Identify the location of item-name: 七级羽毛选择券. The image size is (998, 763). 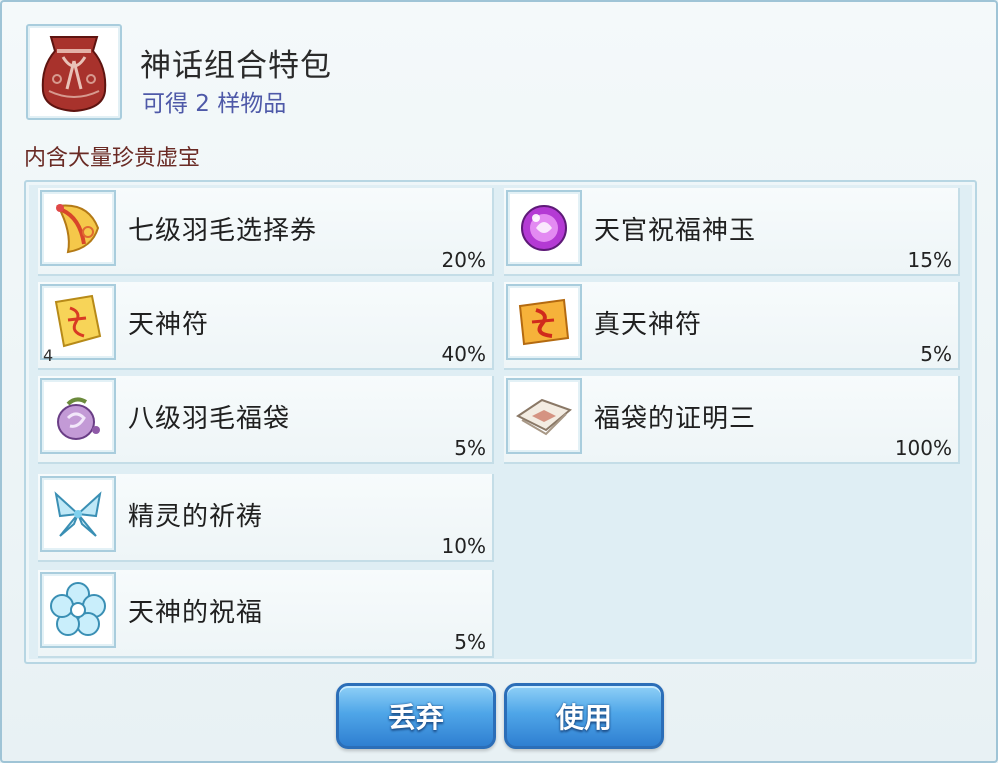
(223, 231).